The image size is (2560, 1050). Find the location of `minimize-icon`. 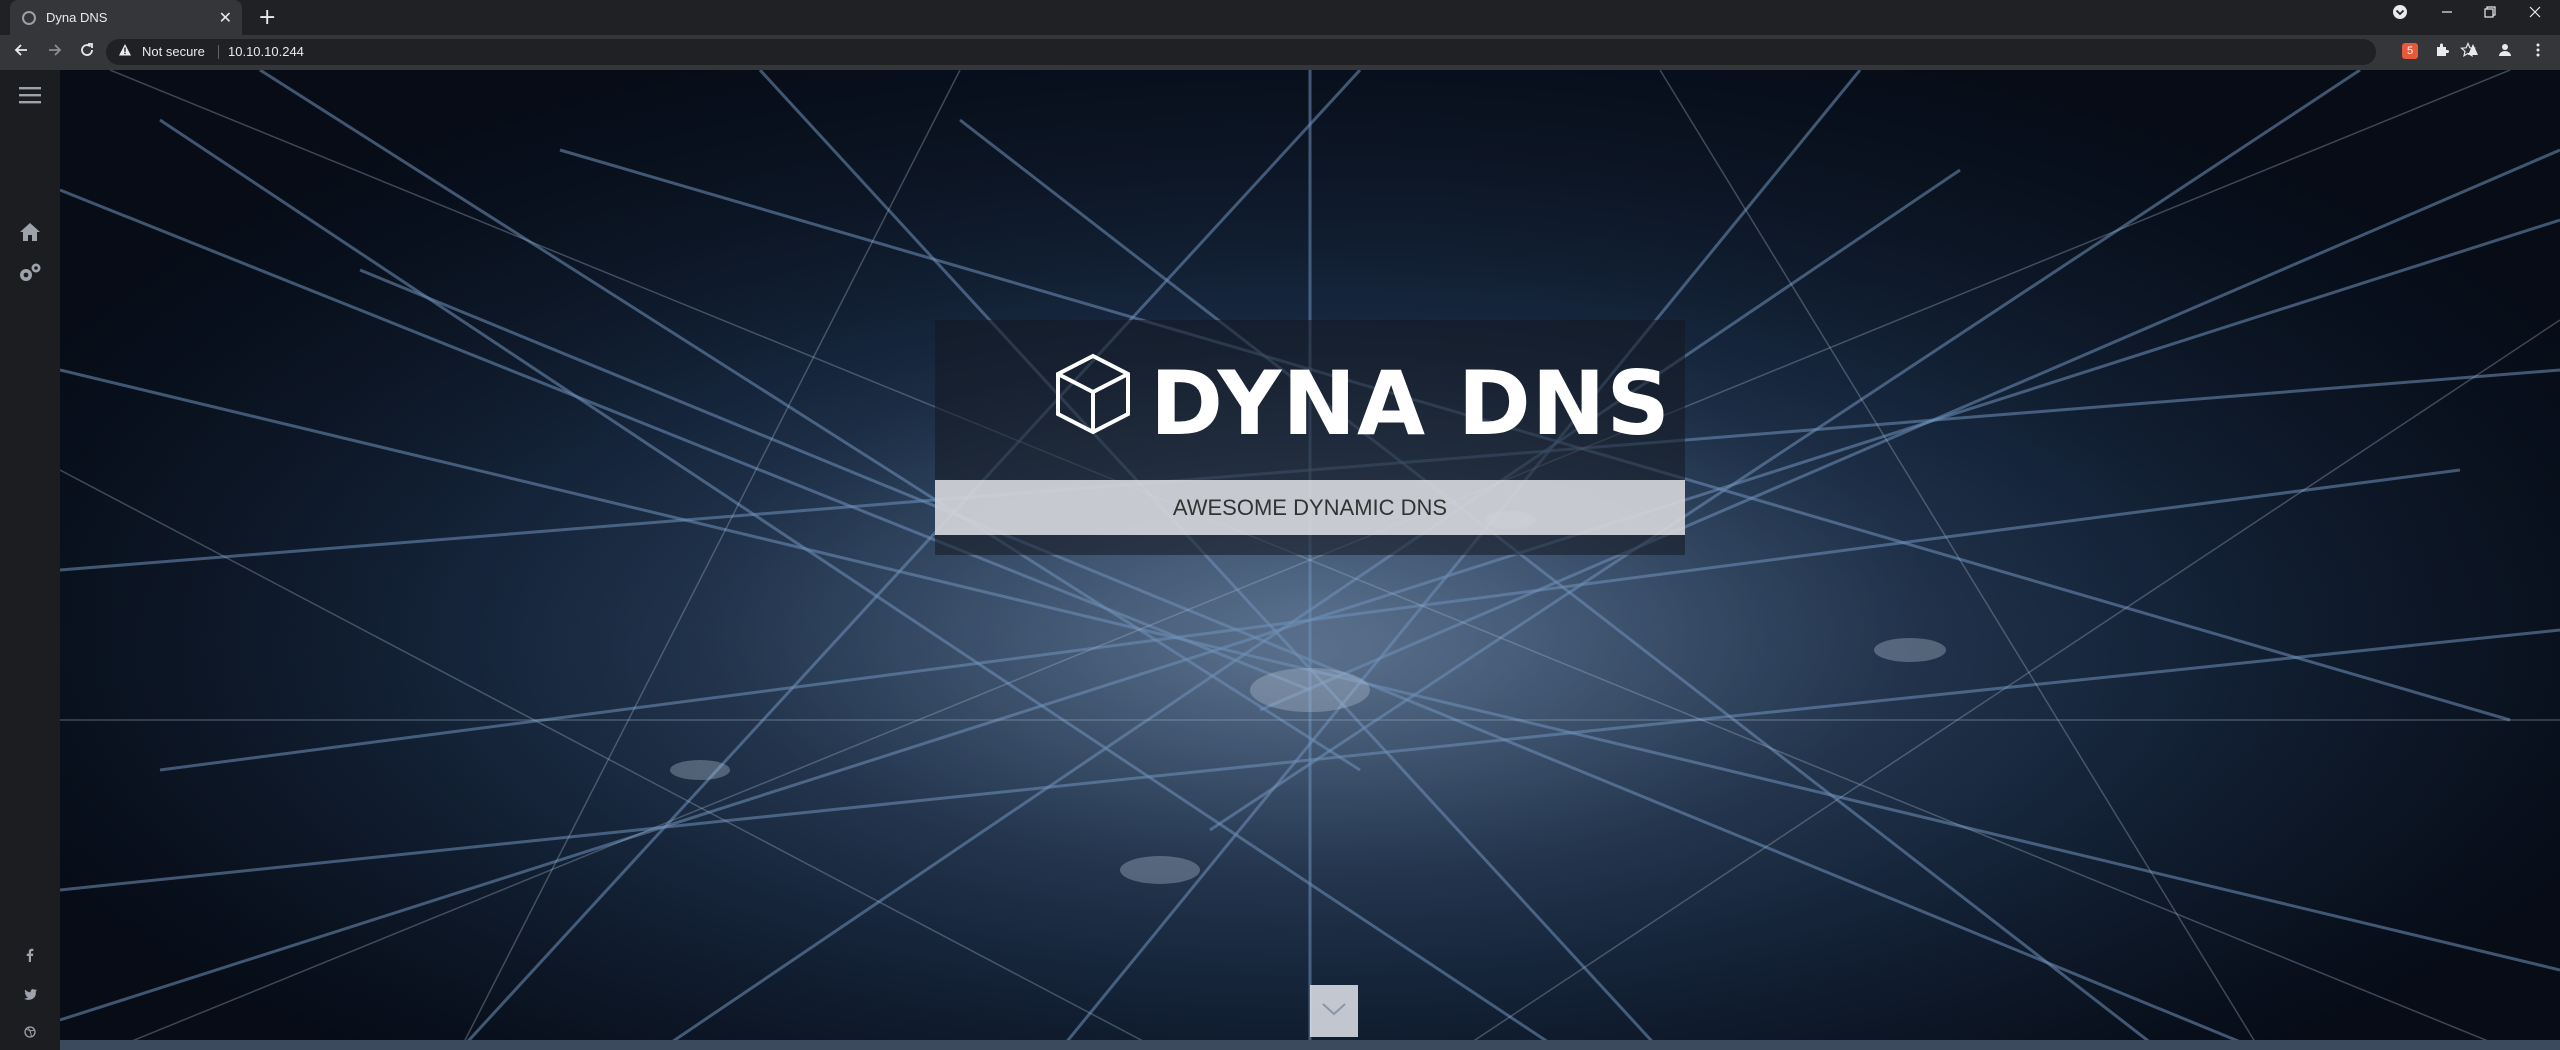

minimize-icon is located at coordinates (2447, 13).